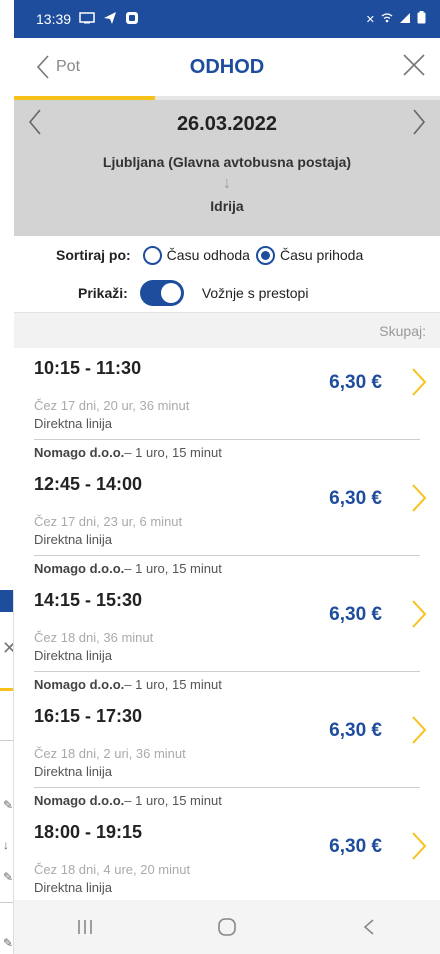  I want to click on recents-icon, so click(85, 927).